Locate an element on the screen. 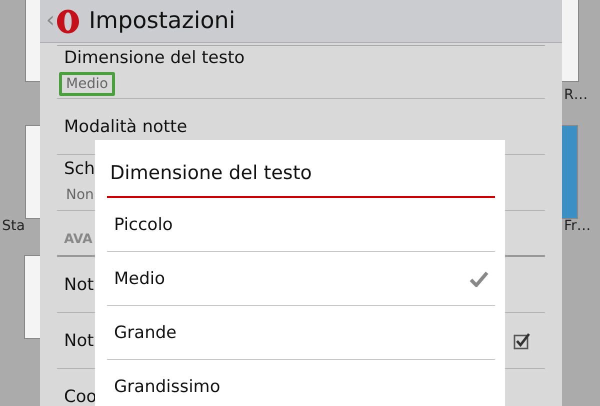  section-header: AVA is located at coordinates (78, 239).